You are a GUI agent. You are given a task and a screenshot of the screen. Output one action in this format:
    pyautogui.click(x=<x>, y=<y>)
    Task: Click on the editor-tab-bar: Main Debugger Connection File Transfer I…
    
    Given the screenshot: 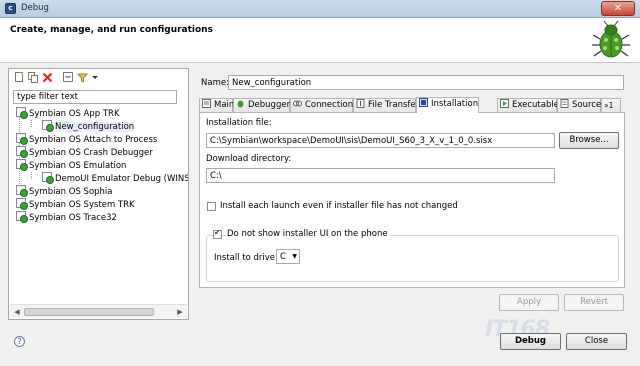 What is the action you would take?
    pyautogui.click(x=412, y=105)
    